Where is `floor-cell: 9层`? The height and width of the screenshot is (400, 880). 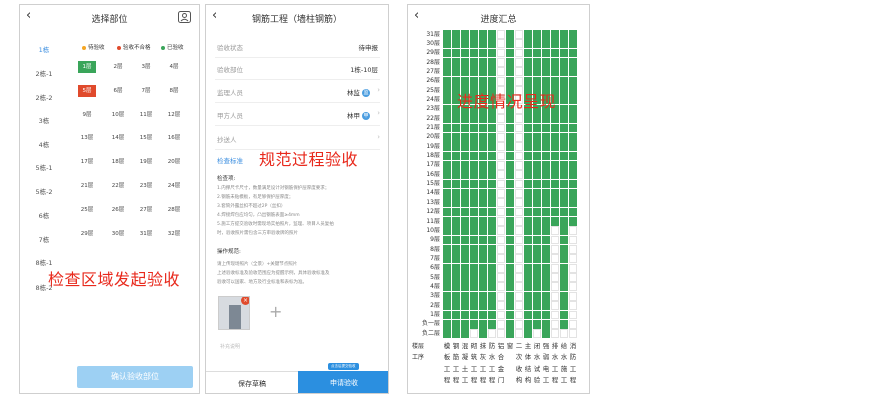
floor-cell: 9层 is located at coordinates (87, 115).